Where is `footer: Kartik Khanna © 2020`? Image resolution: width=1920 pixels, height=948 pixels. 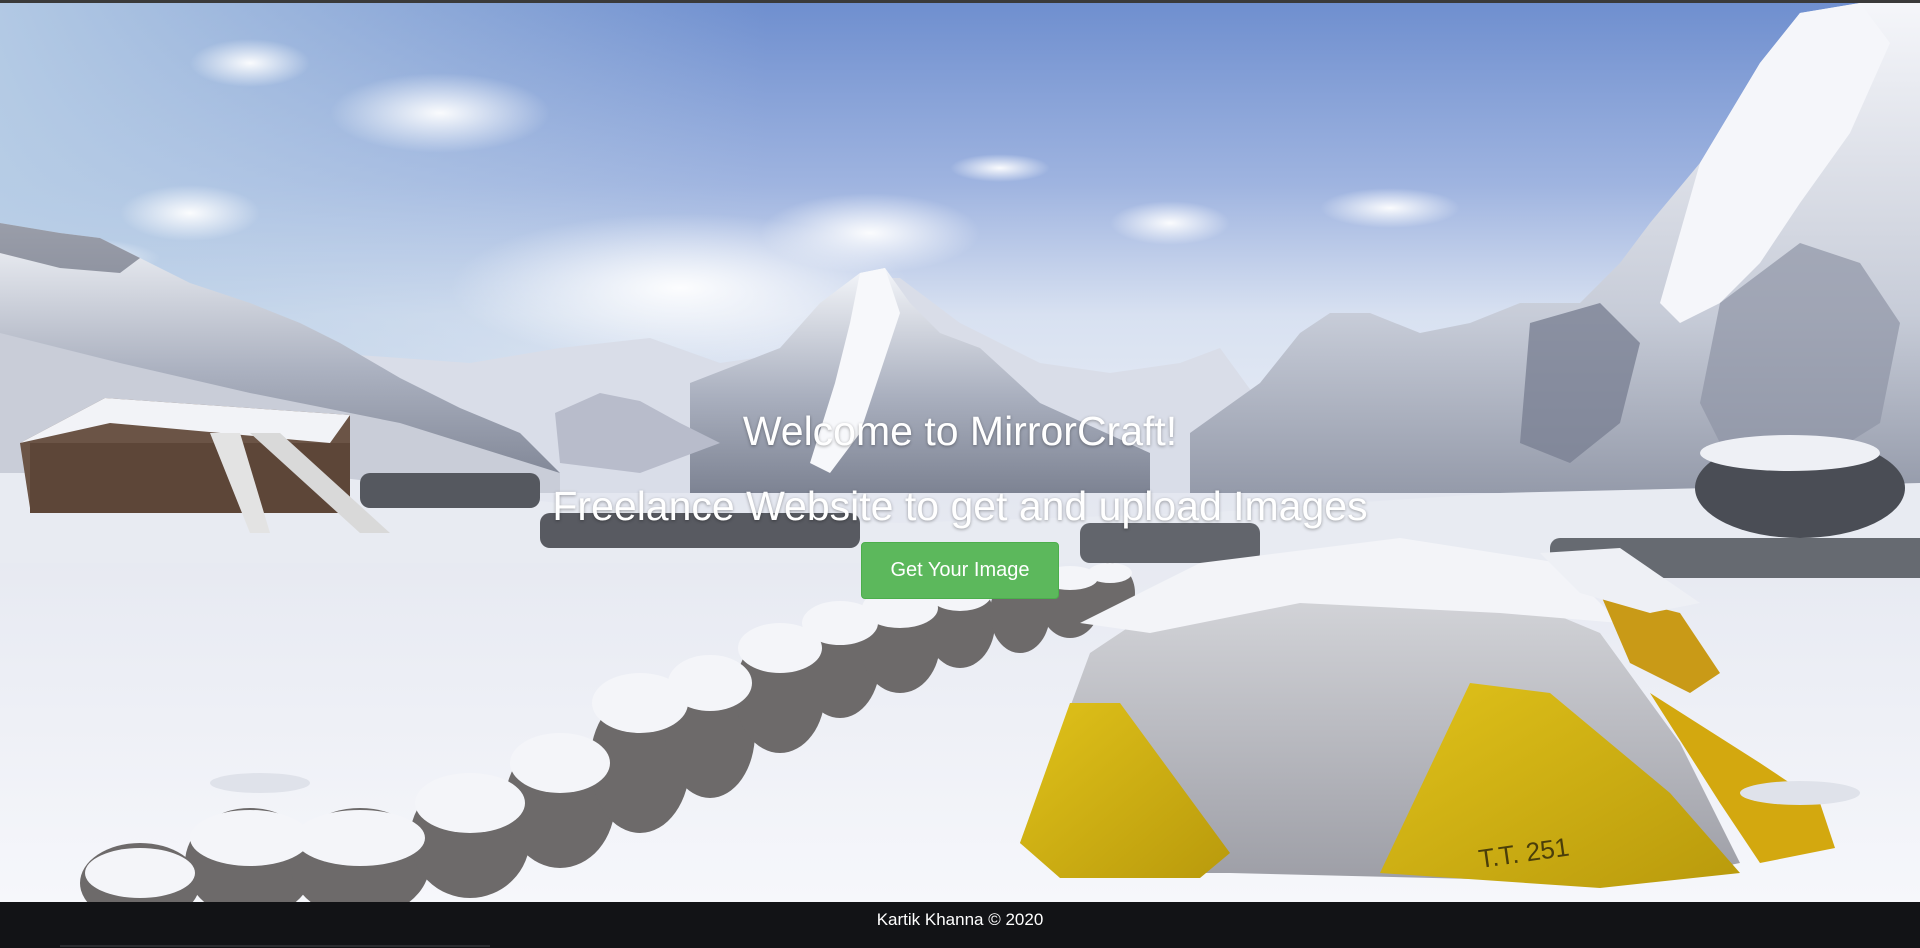
footer: Kartik Khanna © 2020 is located at coordinates (960, 925).